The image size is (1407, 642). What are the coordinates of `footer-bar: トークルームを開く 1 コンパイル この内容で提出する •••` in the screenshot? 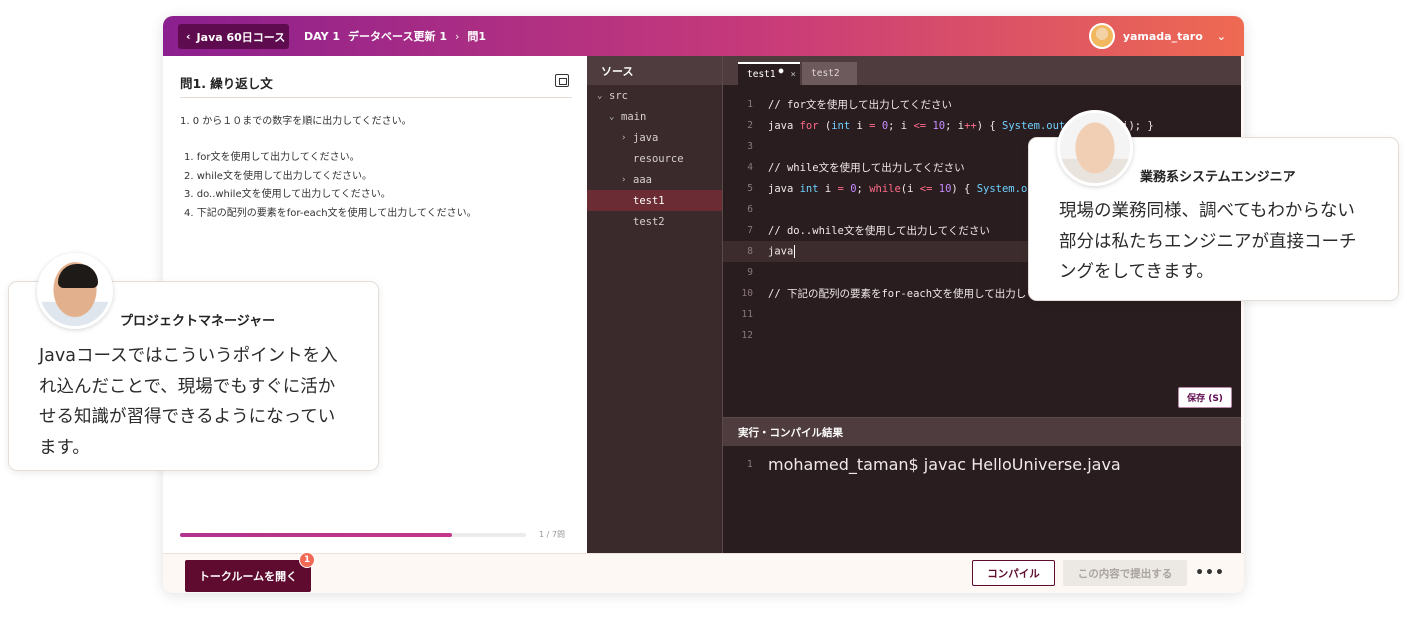 It's located at (703, 572).